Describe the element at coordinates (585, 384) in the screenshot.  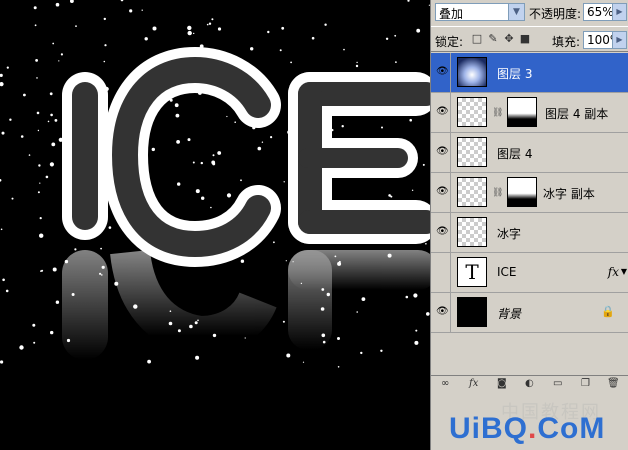
I see `new-layer-icon: ❐` at that location.